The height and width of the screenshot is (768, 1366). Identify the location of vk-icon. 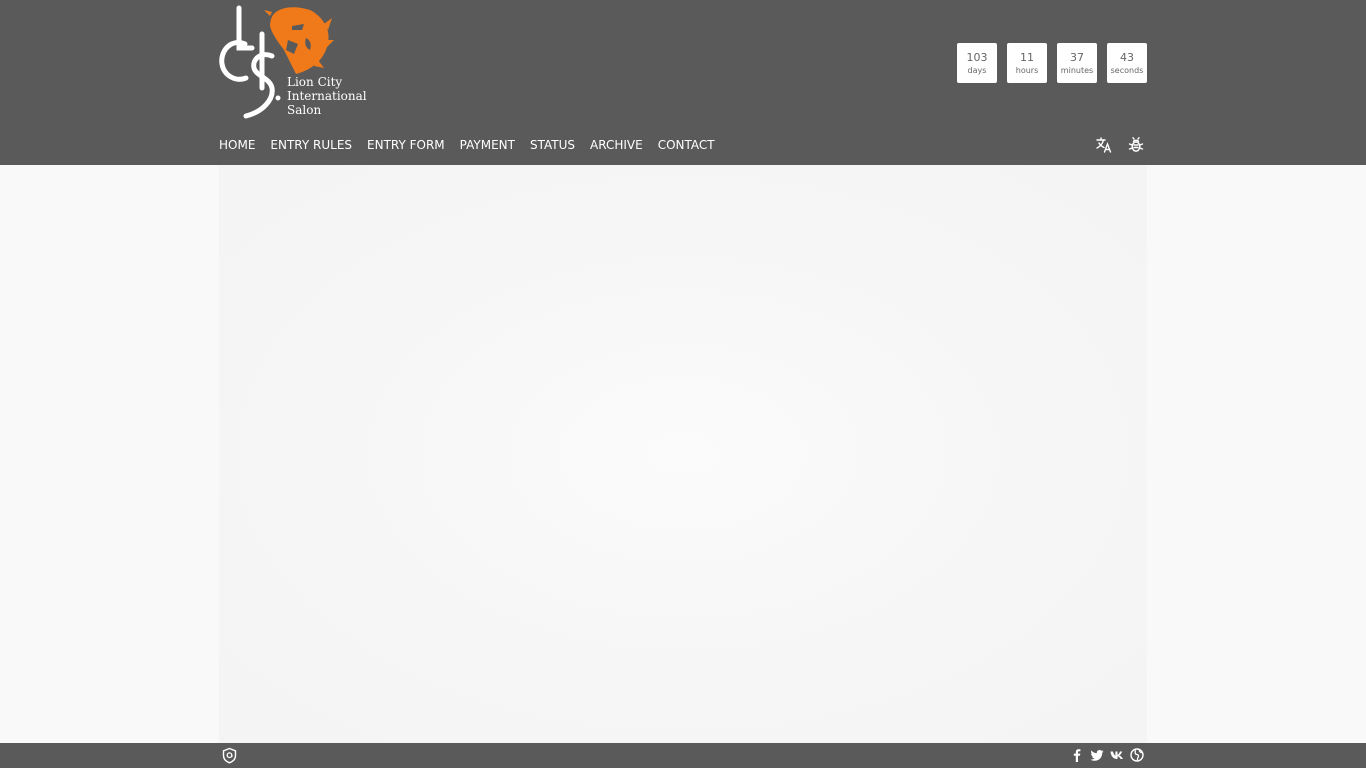
(1117, 755).